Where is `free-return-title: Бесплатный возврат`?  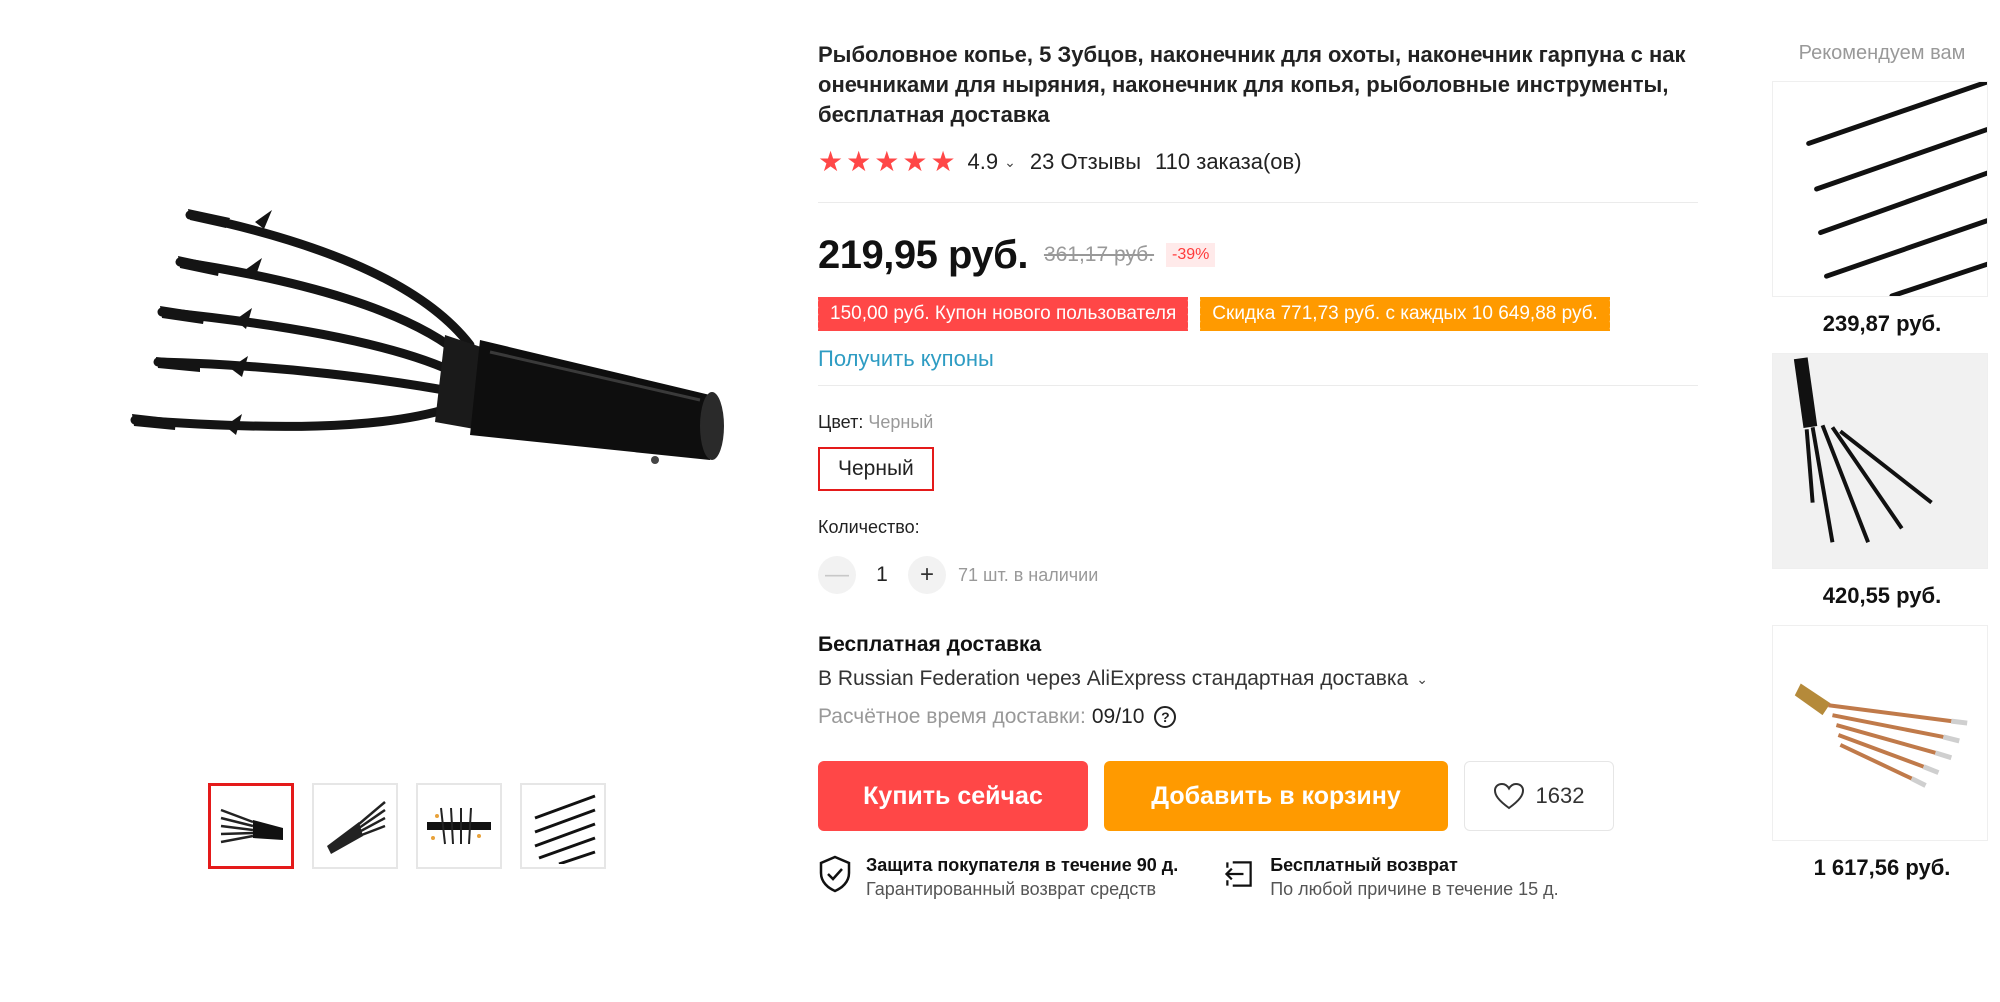
free-return-title: Бесплатный возврат is located at coordinates (1364, 865).